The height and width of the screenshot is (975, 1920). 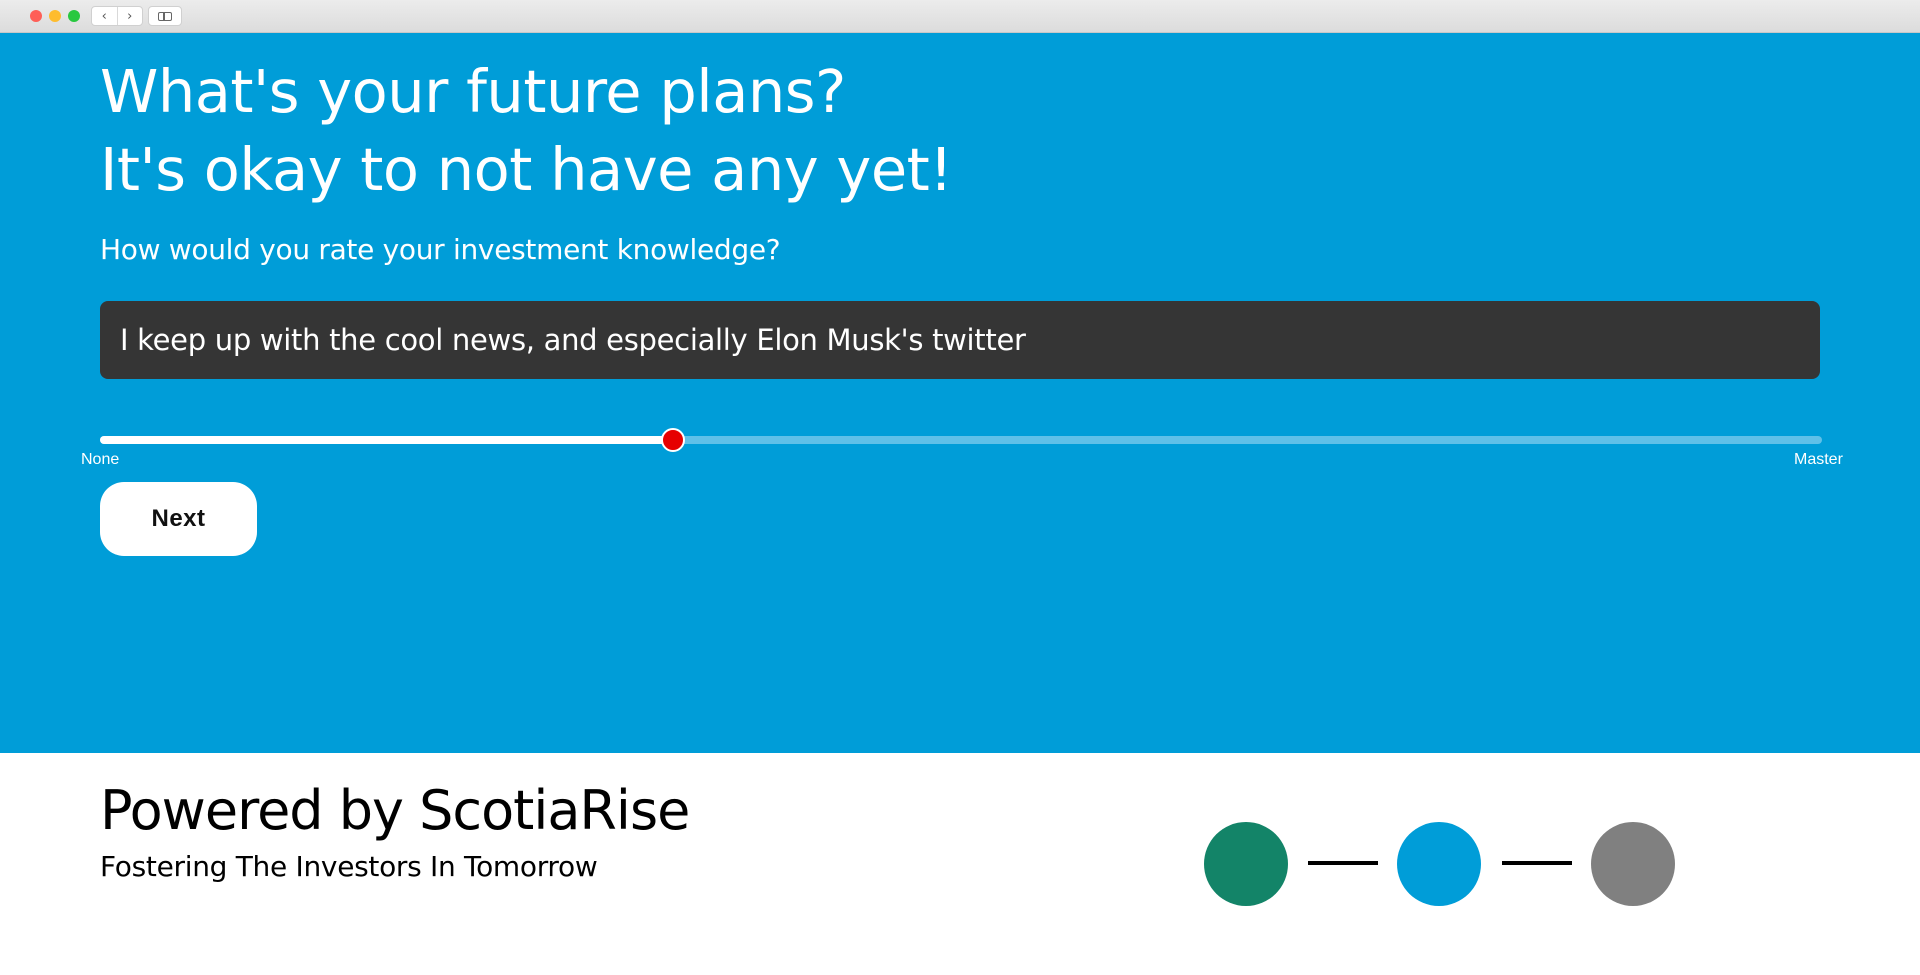 What do you see at coordinates (1818, 459) in the screenshot?
I see `slider-max-label: Master` at bounding box center [1818, 459].